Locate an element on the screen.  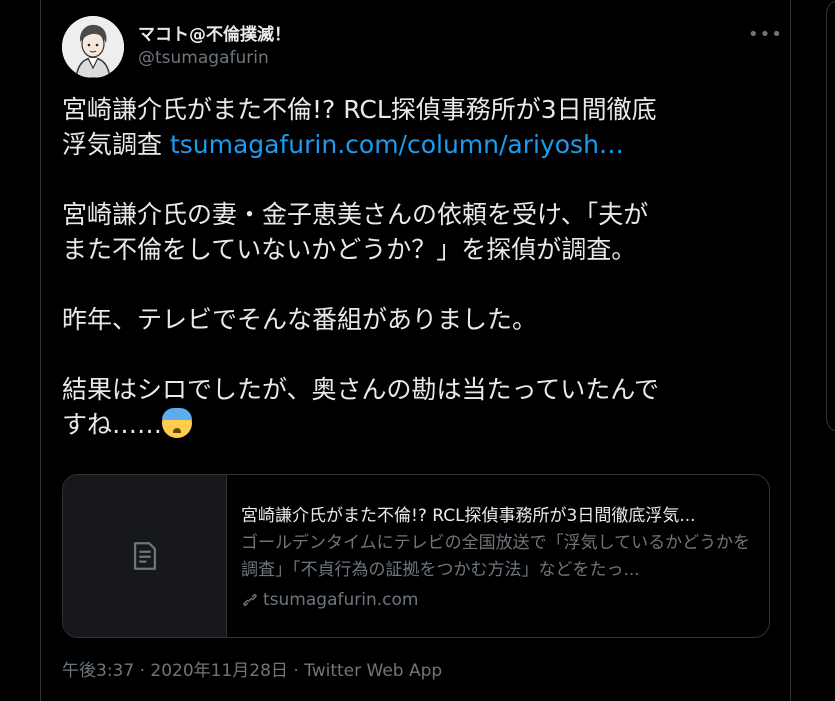
link-icon is located at coordinates (250, 600).